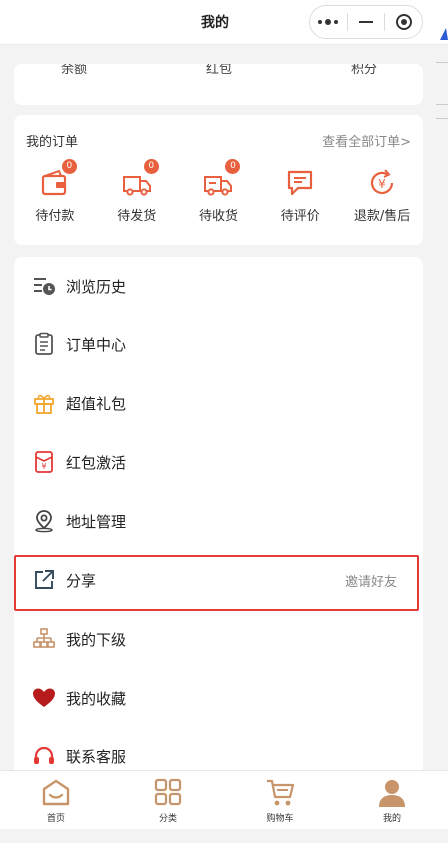  Describe the element at coordinates (52, 142) in the screenshot. I see `orders-title: 我的订单` at that location.